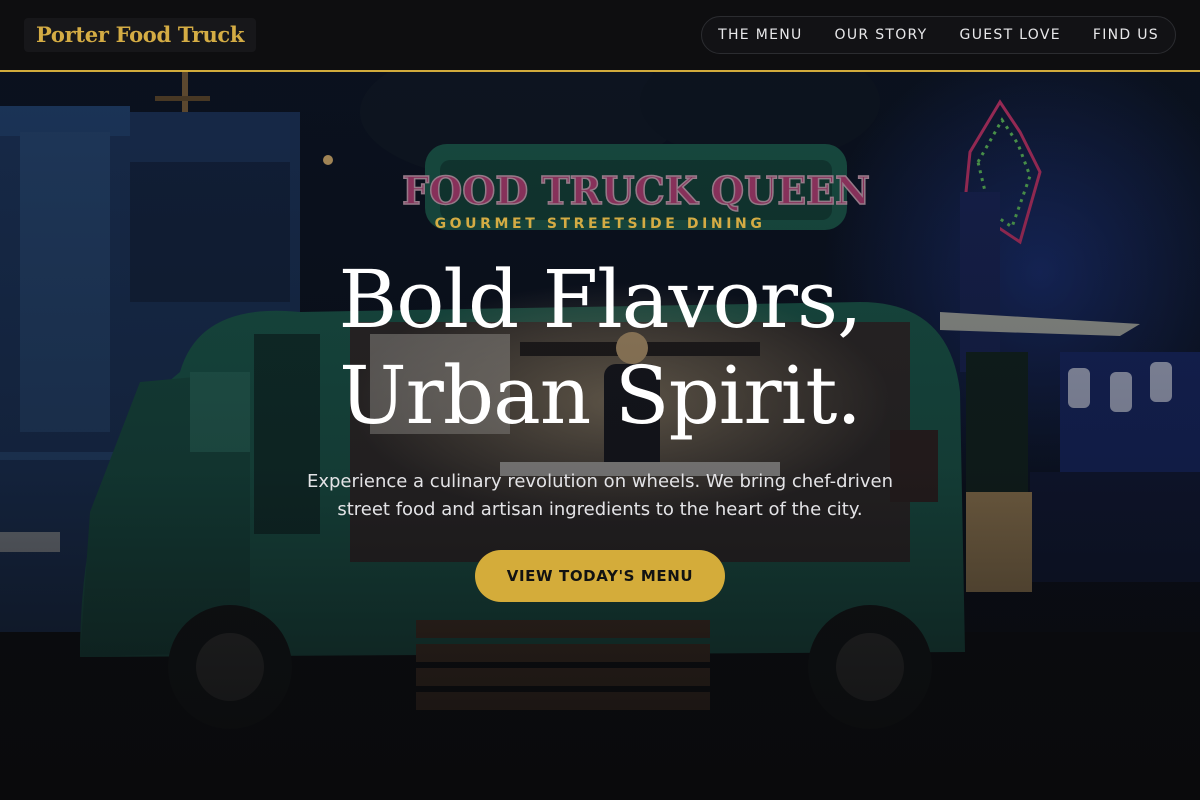  Describe the element at coordinates (1126, 35) in the screenshot. I see `nav-link-find-us: FIND US` at that location.